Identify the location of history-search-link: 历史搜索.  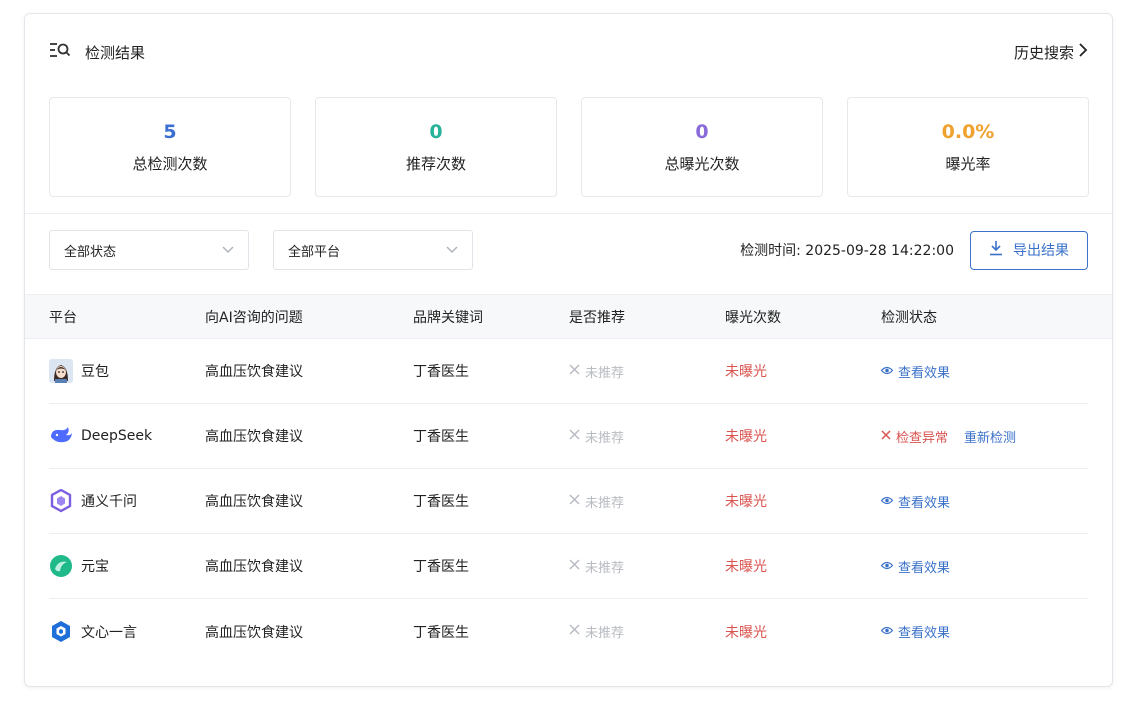
(1051, 52).